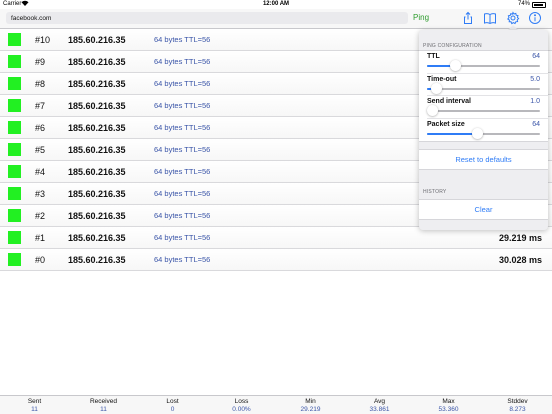 The height and width of the screenshot is (414, 552). I want to click on stat-stddev-label: Stddev, so click(517, 401).